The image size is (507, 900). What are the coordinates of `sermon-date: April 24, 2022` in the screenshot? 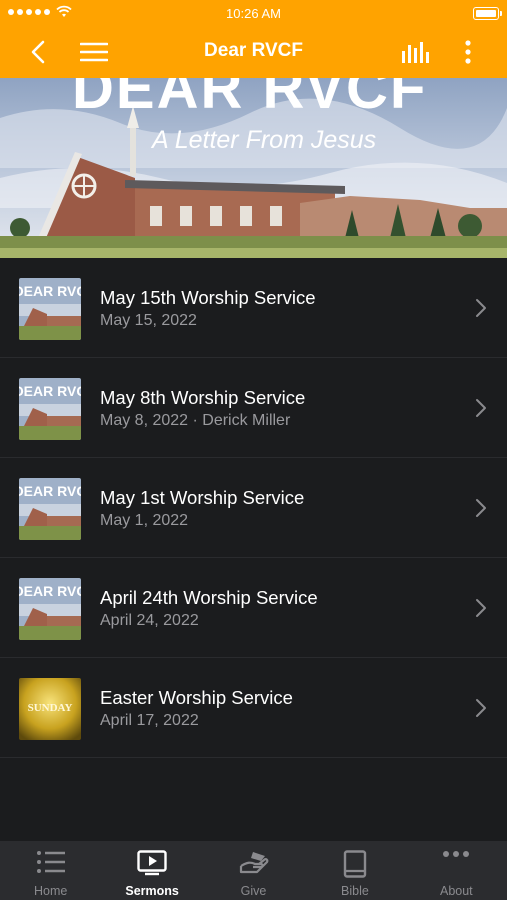 It's located at (149, 620).